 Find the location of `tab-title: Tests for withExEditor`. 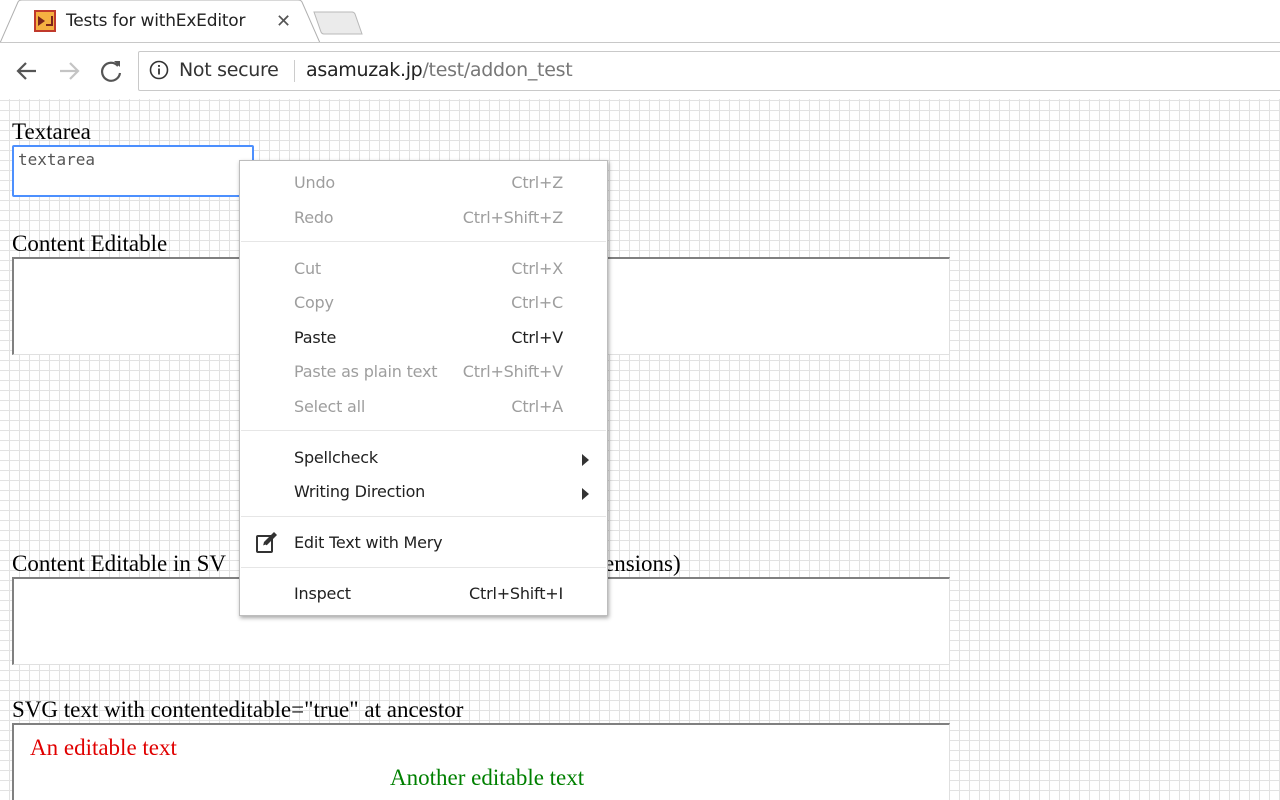

tab-title: Tests for withExEditor is located at coordinates (156, 21).